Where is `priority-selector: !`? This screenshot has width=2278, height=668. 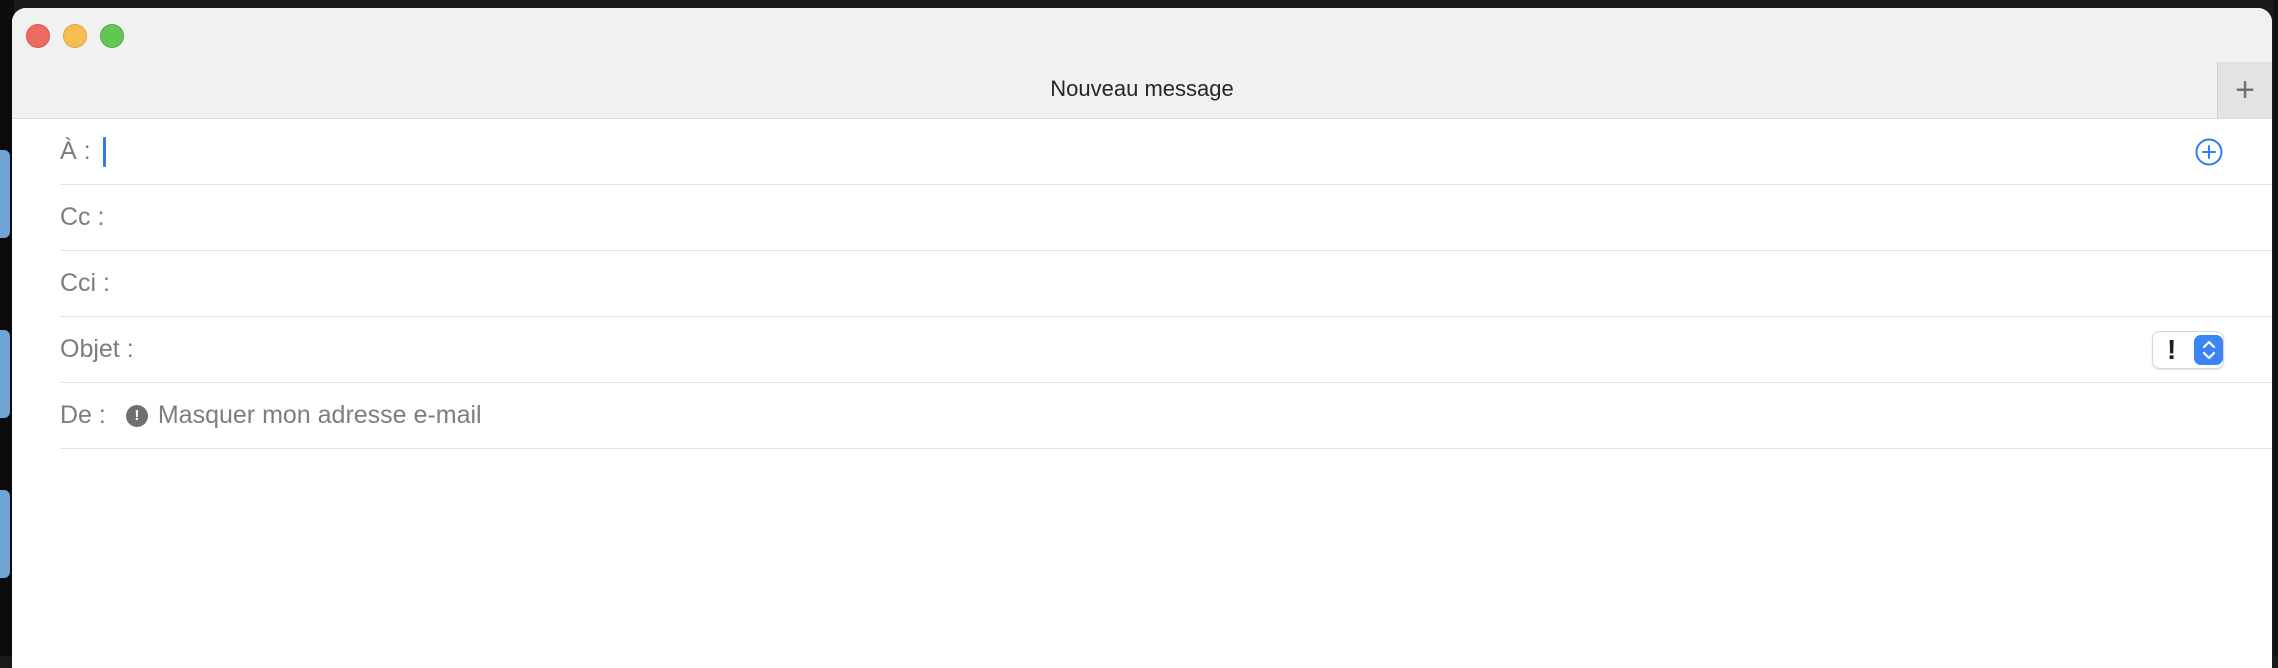
priority-selector: ! is located at coordinates (2188, 349).